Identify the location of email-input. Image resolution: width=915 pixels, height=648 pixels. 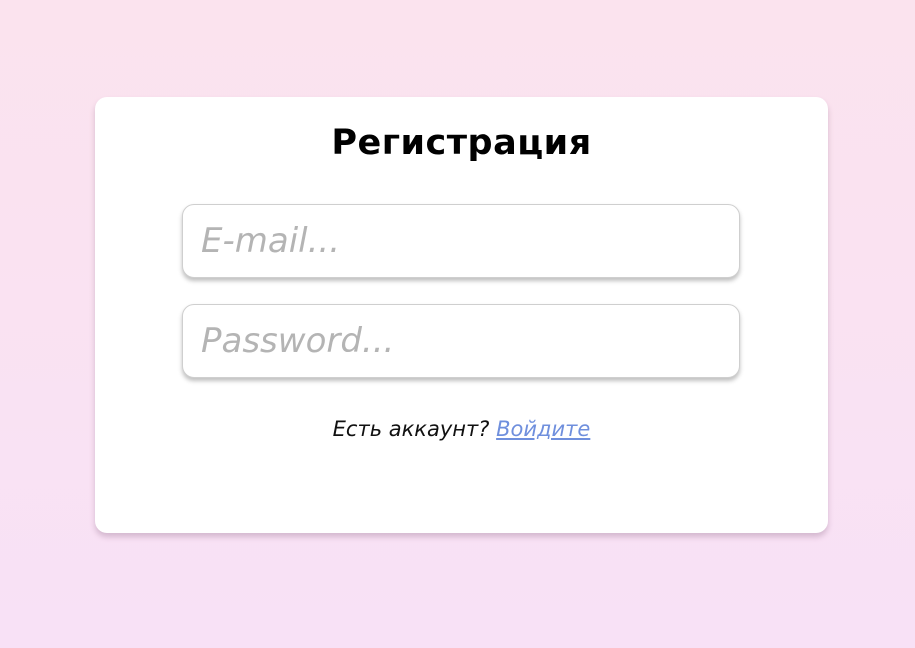
(461, 241).